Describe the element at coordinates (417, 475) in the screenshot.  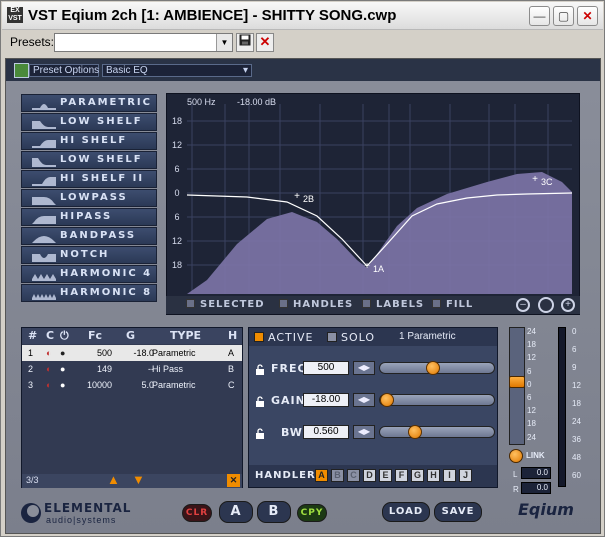
I see `handler-key-g: G` at that location.